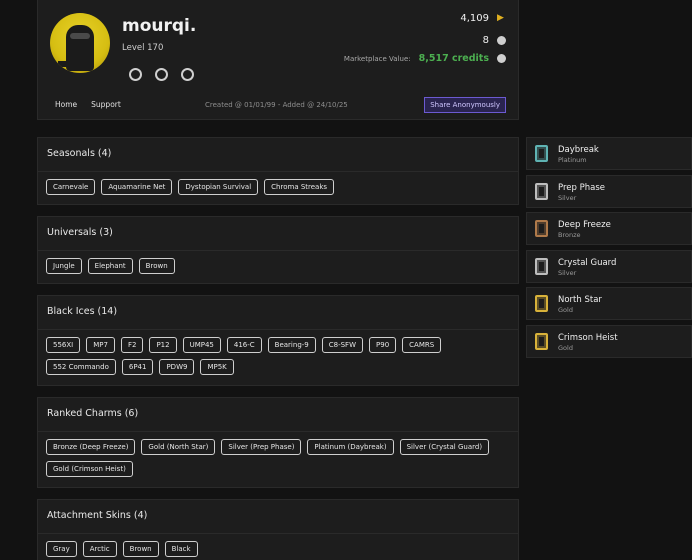 The width and height of the screenshot is (692, 560). What do you see at coordinates (261, 447) in the screenshot?
I see `skin-chip: Silver (Prep Phase)` at bounding box center [261, 447].